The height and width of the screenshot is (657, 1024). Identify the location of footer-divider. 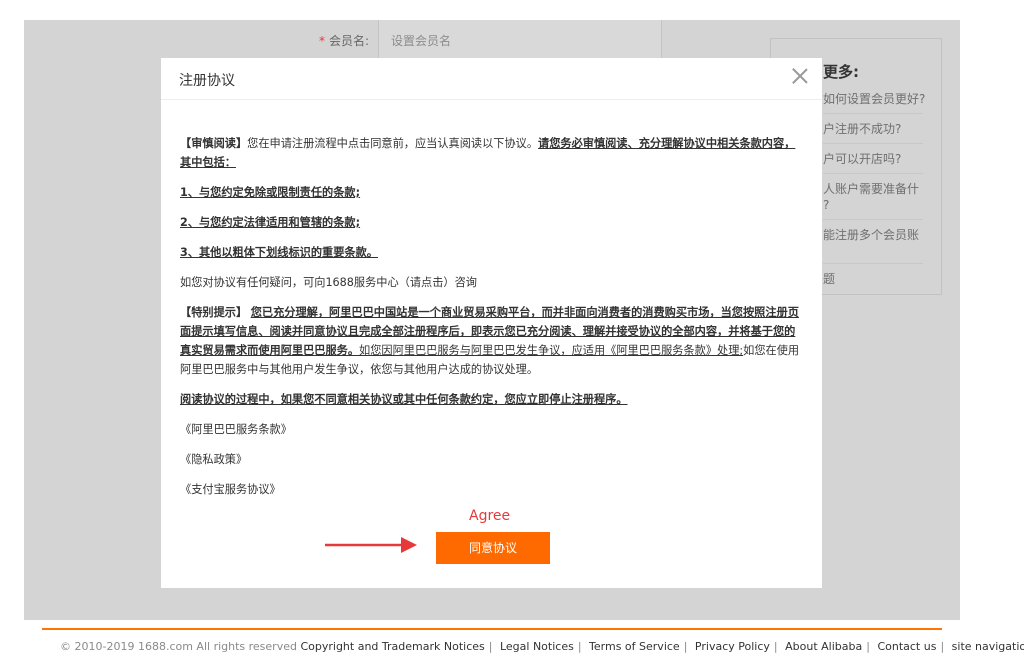
(492, 629).